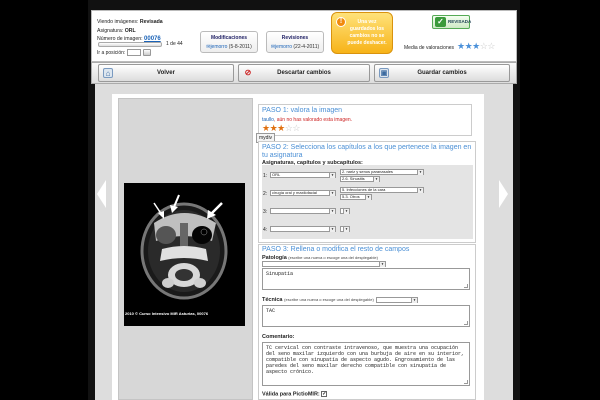  What do you see at coordinates (274, 257) in the screenshot?
I see `pathology-label-text: Patología` at bounding box center [274, 257].